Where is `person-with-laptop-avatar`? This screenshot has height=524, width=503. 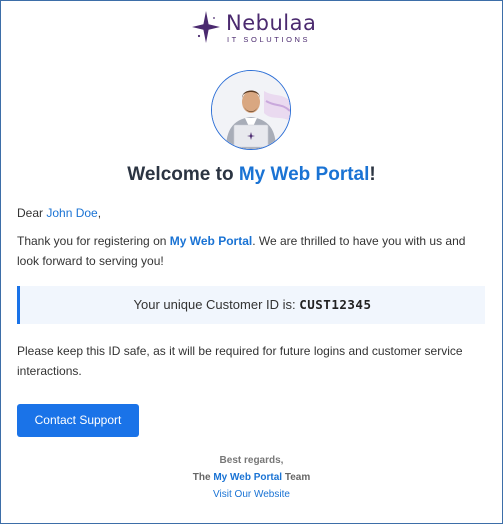 person-with-laptop-avatar is located at coordinates (251, 110).